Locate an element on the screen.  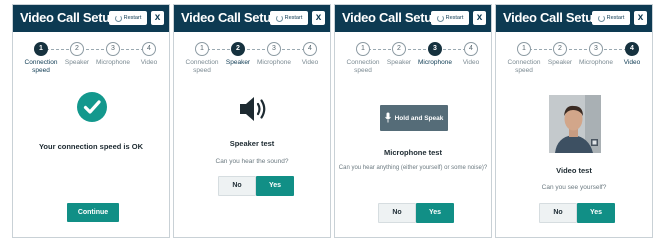
test-heading: Speaker test is located at coordinates (252, 143).